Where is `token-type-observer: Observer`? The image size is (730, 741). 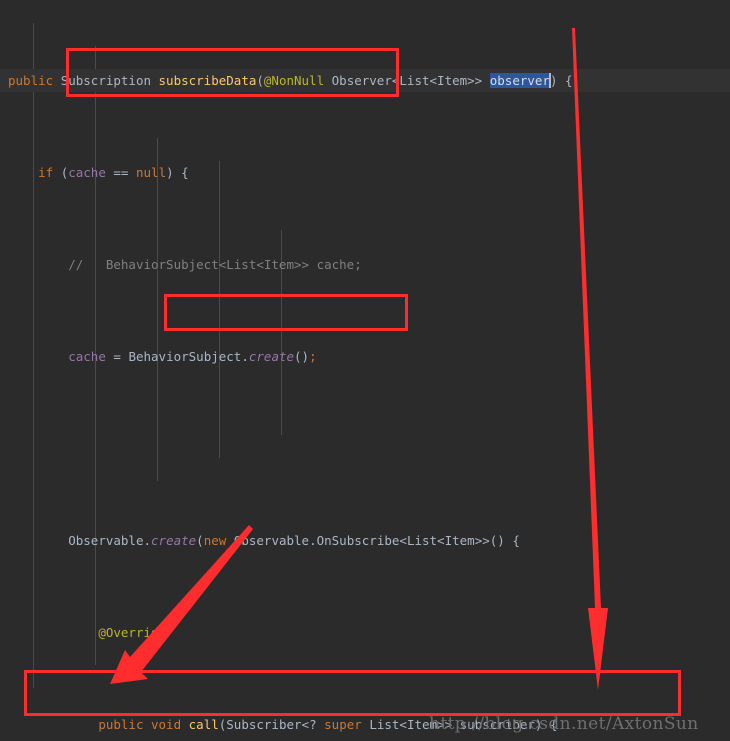
token-type-observer: Observer is located at coordinates (361, 80).